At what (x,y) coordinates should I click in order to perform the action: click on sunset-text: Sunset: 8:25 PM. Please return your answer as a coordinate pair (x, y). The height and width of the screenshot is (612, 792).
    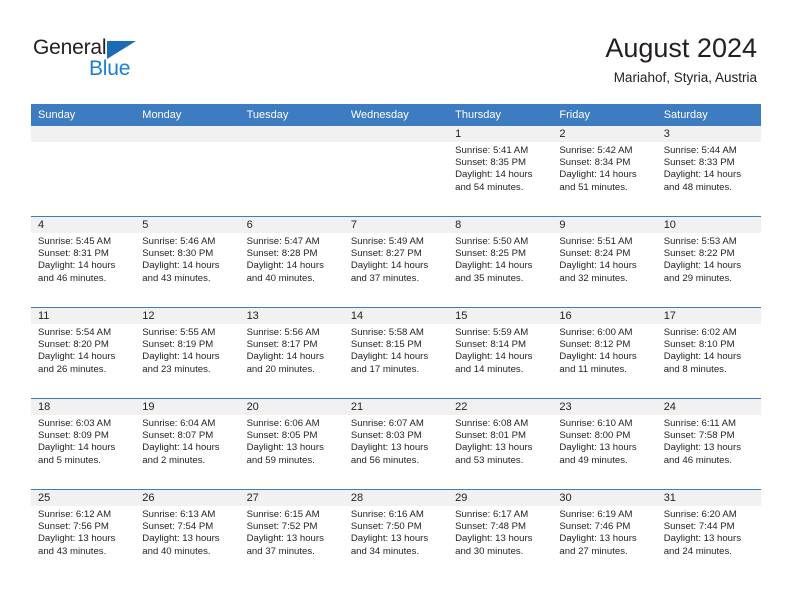
    Looking at the image, I should click on (491, 254).